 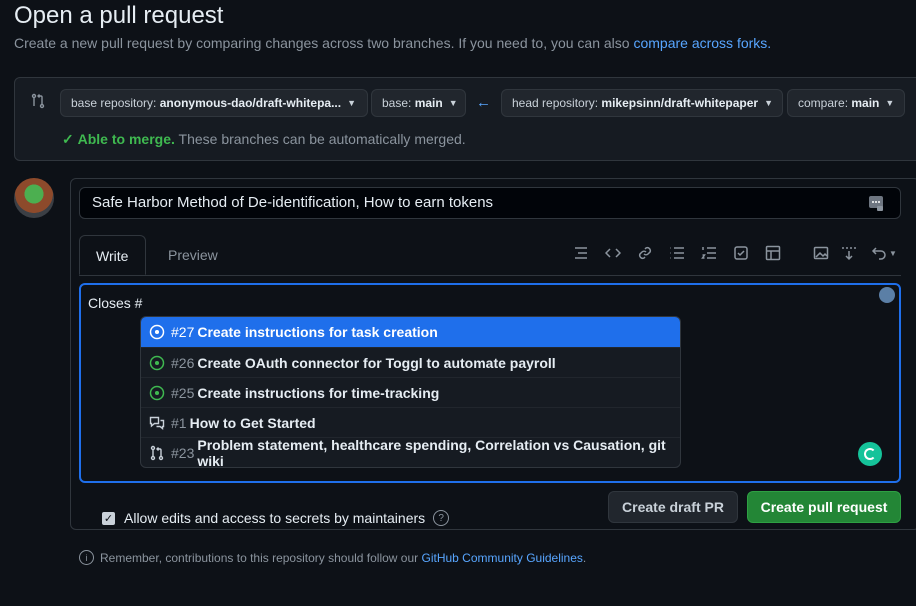 I want to click on compare-branch-select: compare: main ▼, so click(x=846, y=103).